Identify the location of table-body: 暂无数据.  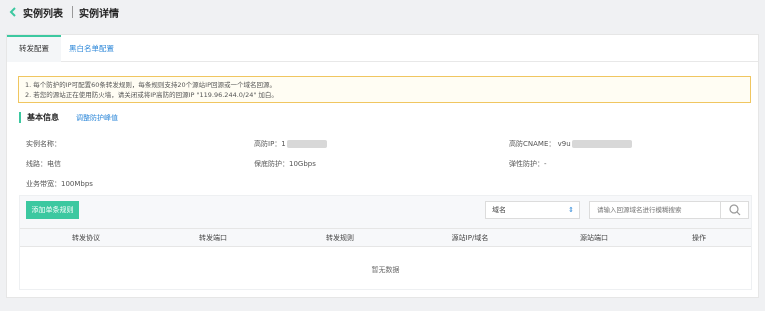
(385, 268).